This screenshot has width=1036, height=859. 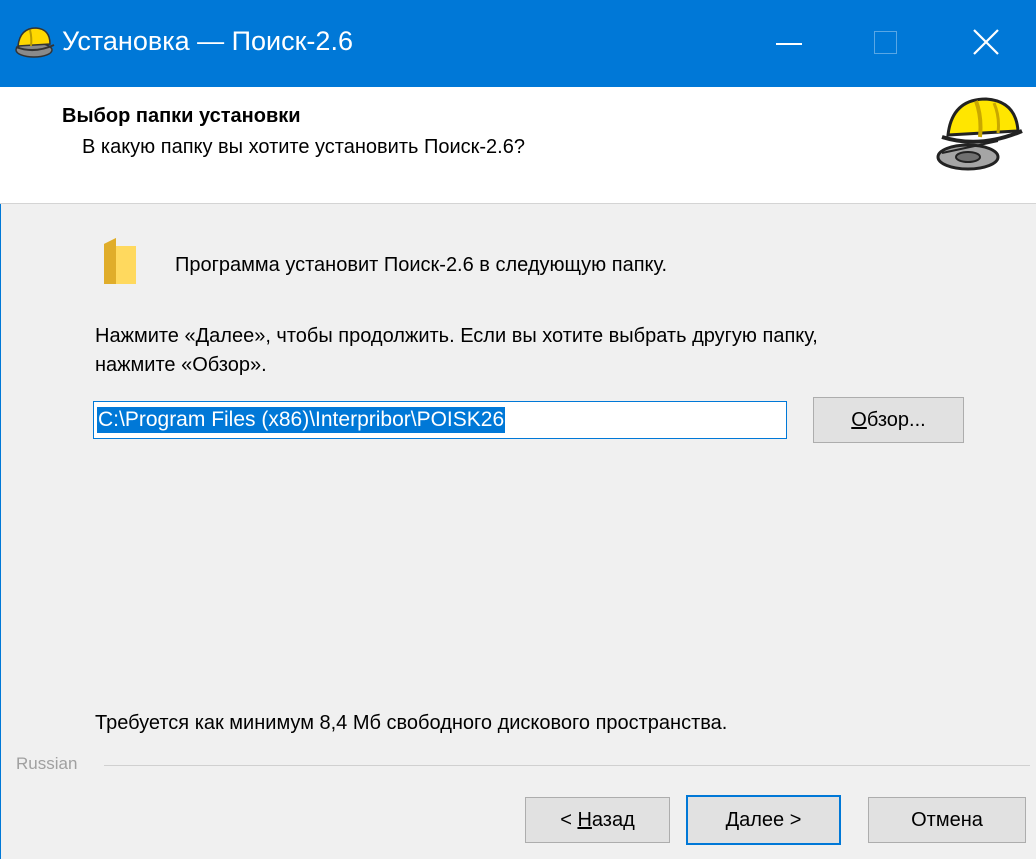 What do you see at coordinates (47, 763) in the screenshot?
I see `language-label: Russian` at bounding box center [47, 763].